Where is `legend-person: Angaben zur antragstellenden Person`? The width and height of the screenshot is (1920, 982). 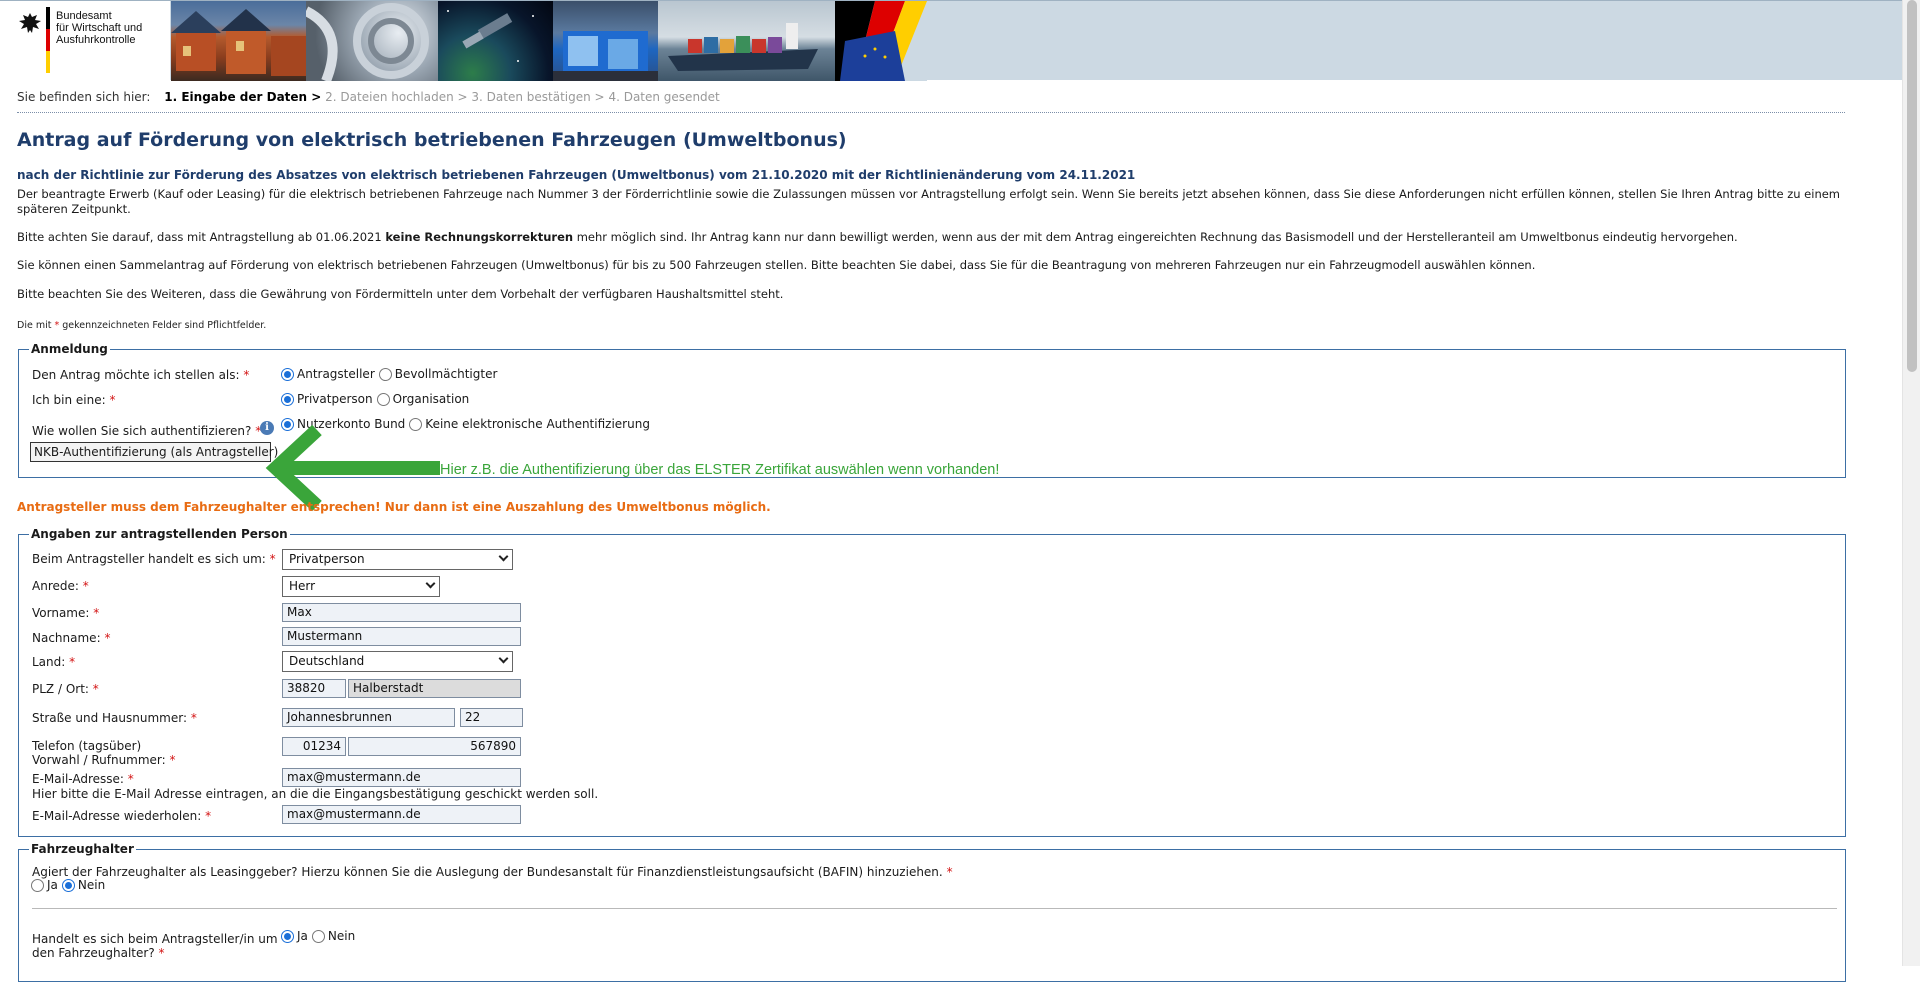 legend-person: Angaben zur antragstellenden Person is located at coordinates (159, 534).